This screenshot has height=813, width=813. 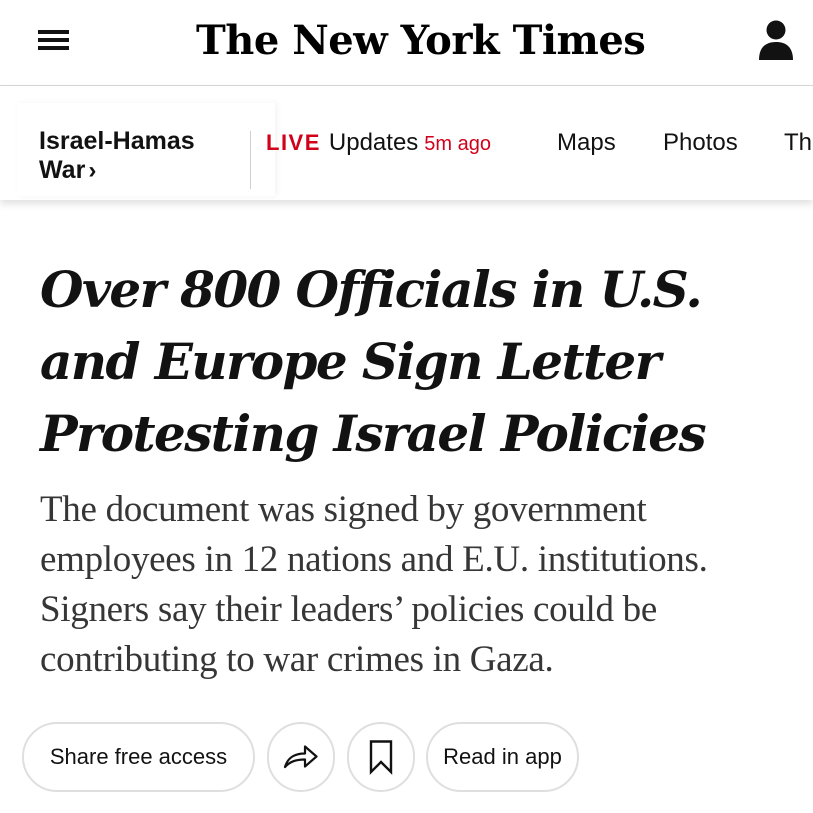 I want to click on save-button, so click(x=381, y=757).